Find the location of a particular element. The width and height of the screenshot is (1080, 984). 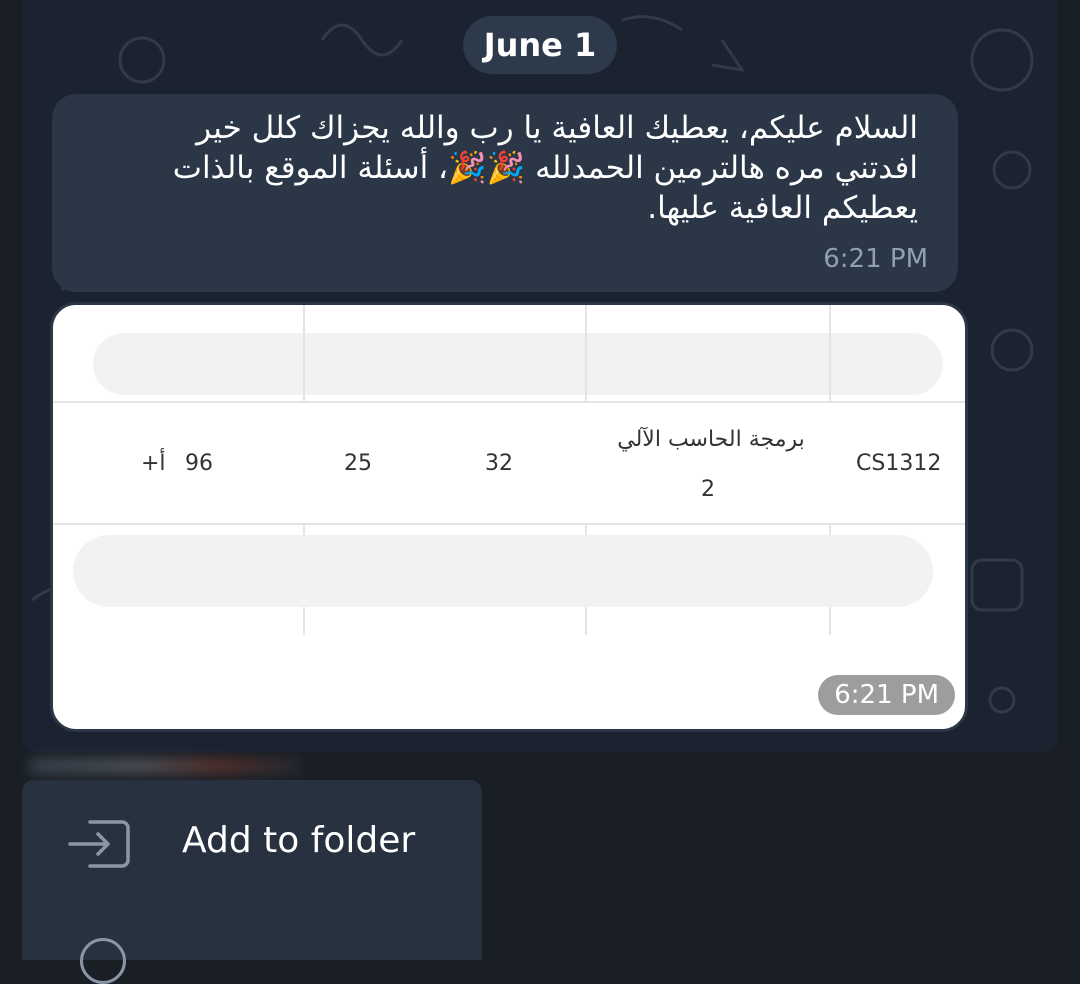

table-number-cell: 25 is located at coordinates (358, 463).